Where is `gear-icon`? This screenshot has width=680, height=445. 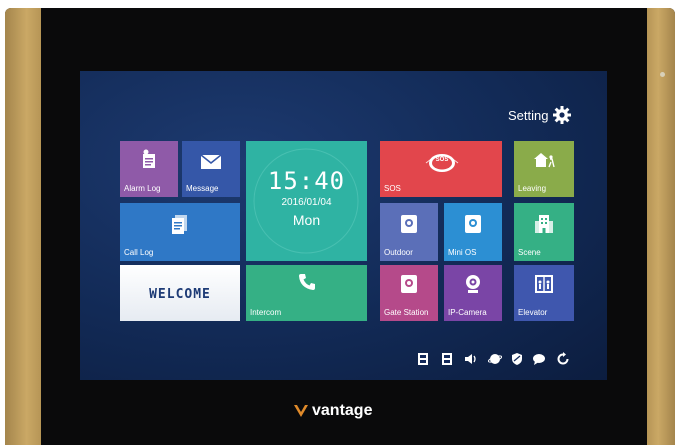
gear-icon is located at coordinates (562, 115).